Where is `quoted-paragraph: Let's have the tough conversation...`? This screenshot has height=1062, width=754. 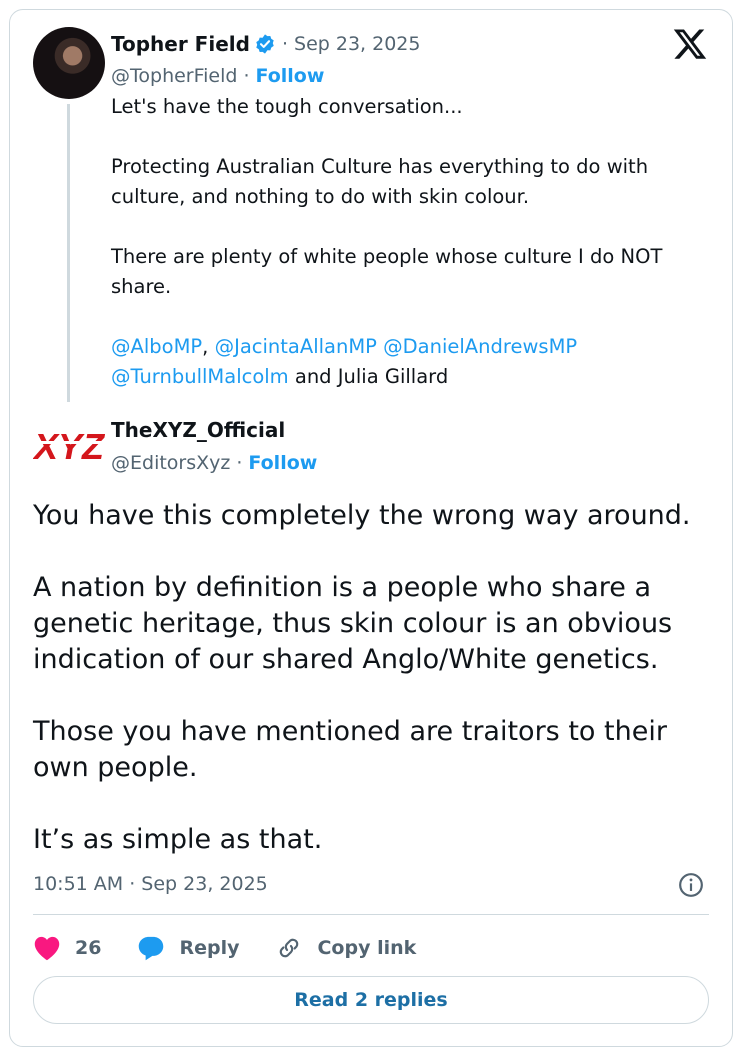 quoted-paragraph: Let's have the tough conversation... is located at coordinates (287, 106).